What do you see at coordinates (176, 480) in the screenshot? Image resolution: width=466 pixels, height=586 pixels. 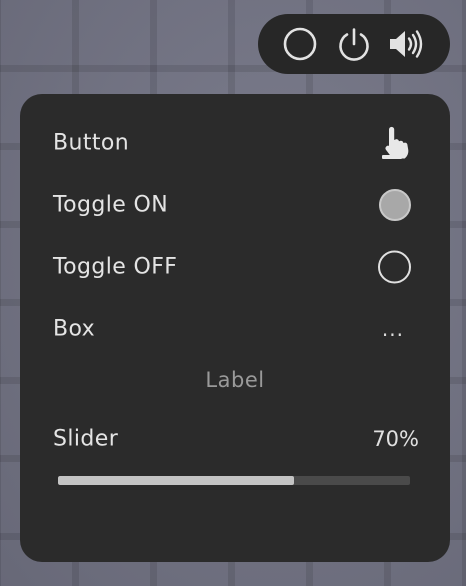 I see `slider-fill` at bounding box center [176, 480].